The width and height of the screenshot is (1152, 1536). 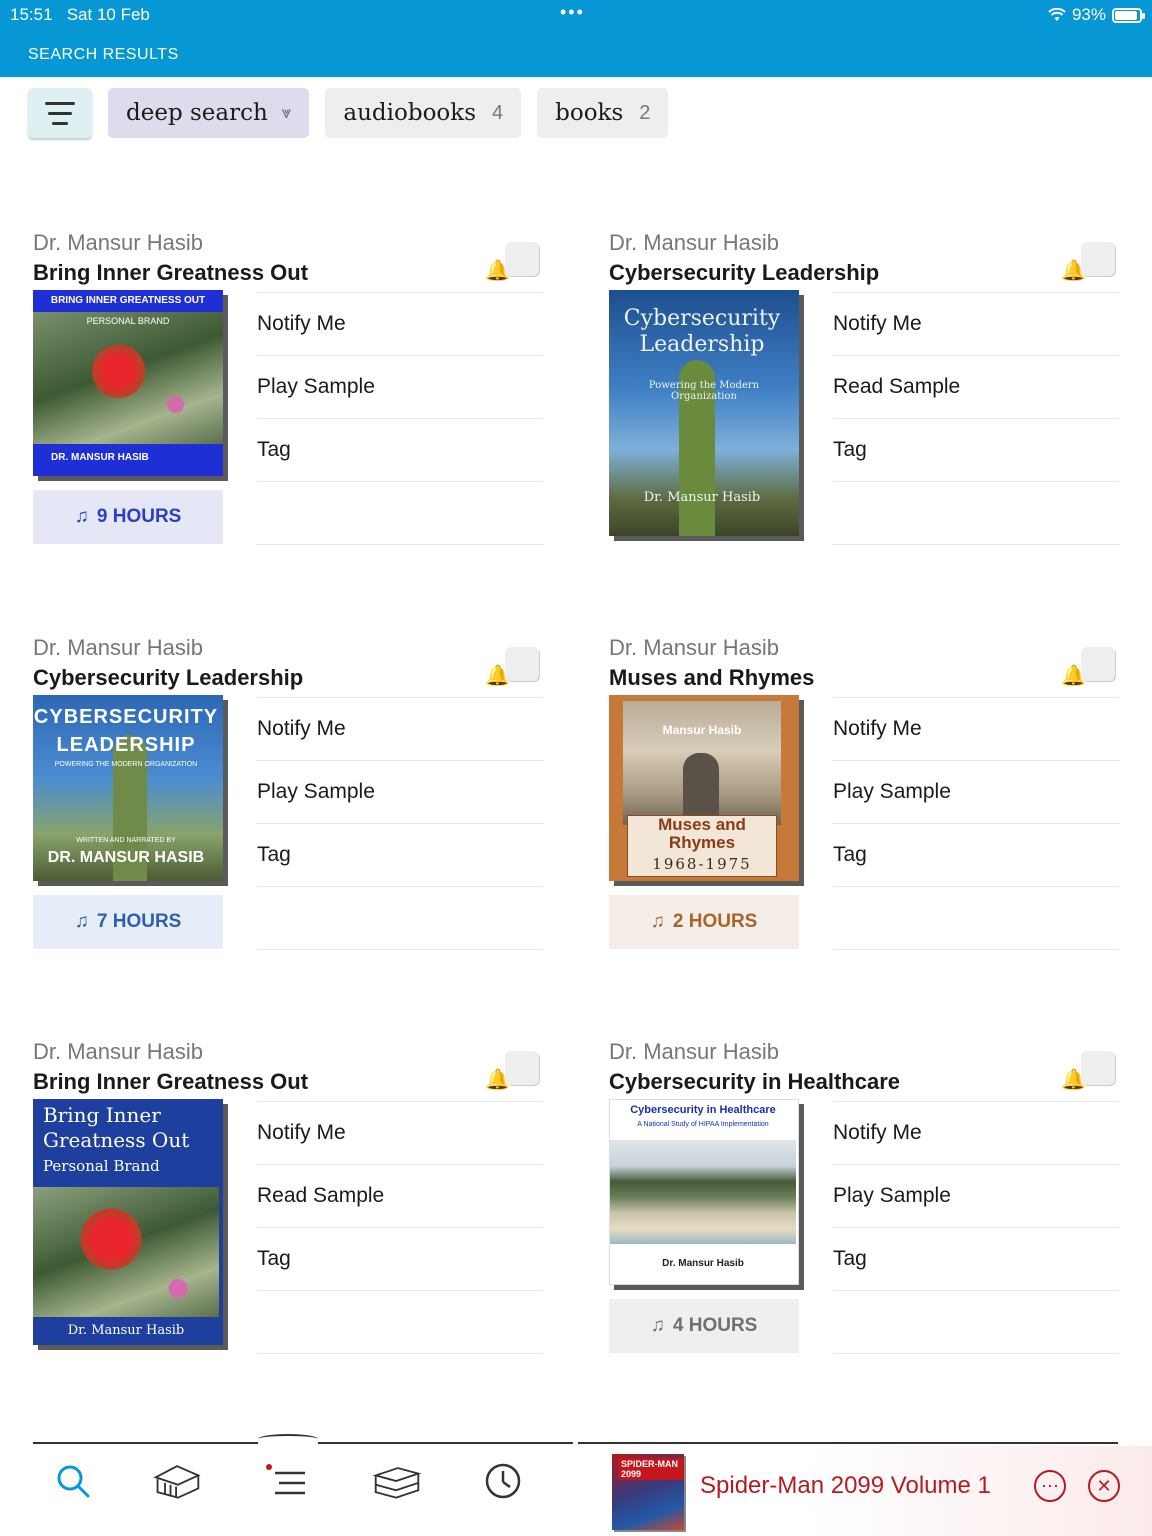 What do you see at coordinates (704, 922) in the screenshot?
I see `duration-badge: ♫ 2 HOURS` at bounding box center [704, 922].